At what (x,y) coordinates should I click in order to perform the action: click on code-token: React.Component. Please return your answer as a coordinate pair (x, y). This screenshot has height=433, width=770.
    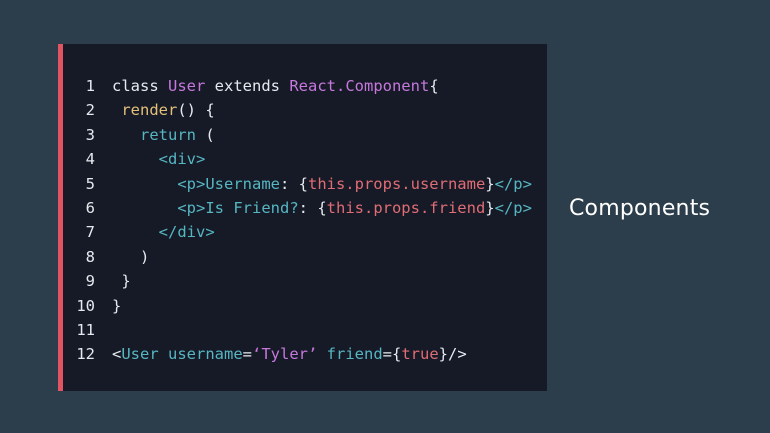
    Looking at the image, I should click on (359, 86).